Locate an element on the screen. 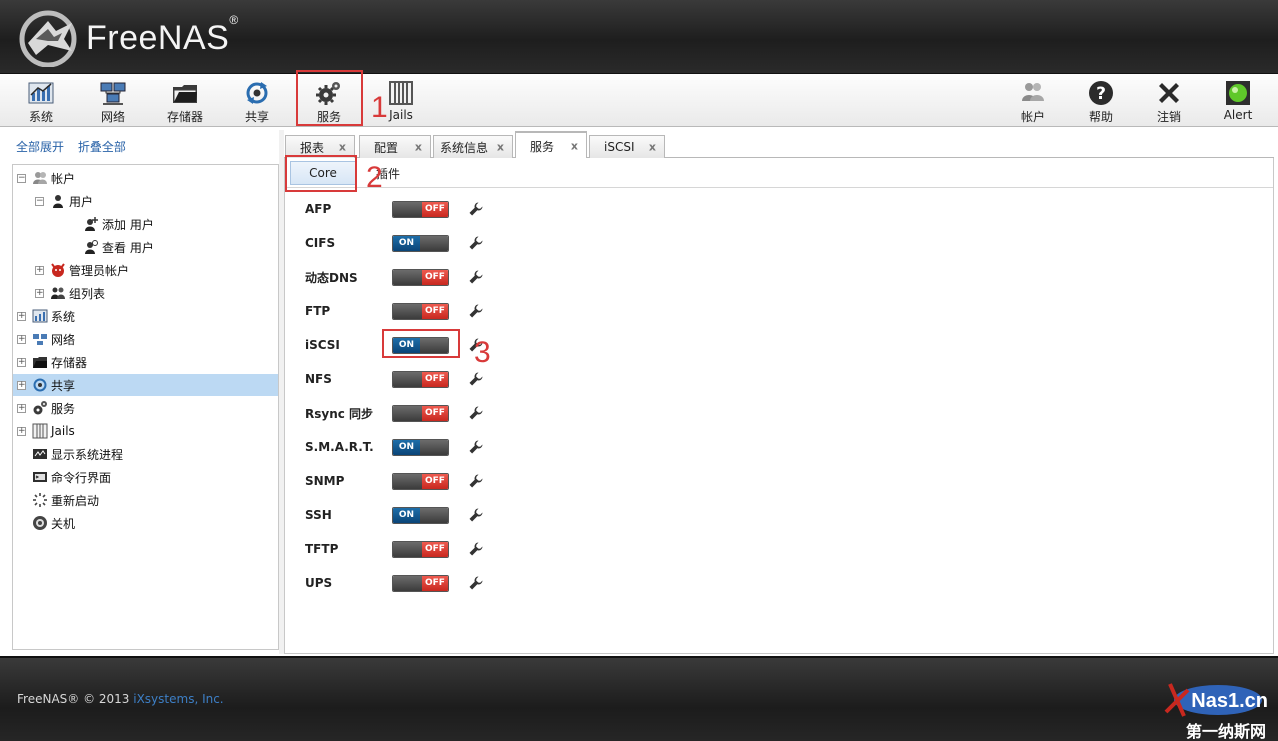 The image size is (1278, 741). service-name: Rsync 同步 is located at coordinates (339, 413).